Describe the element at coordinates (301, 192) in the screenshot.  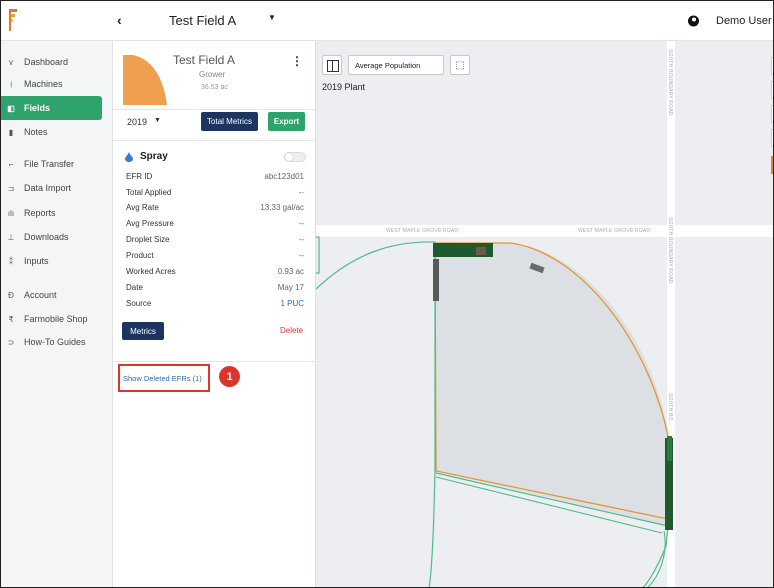
I see `total-applied-value: --` at that location.